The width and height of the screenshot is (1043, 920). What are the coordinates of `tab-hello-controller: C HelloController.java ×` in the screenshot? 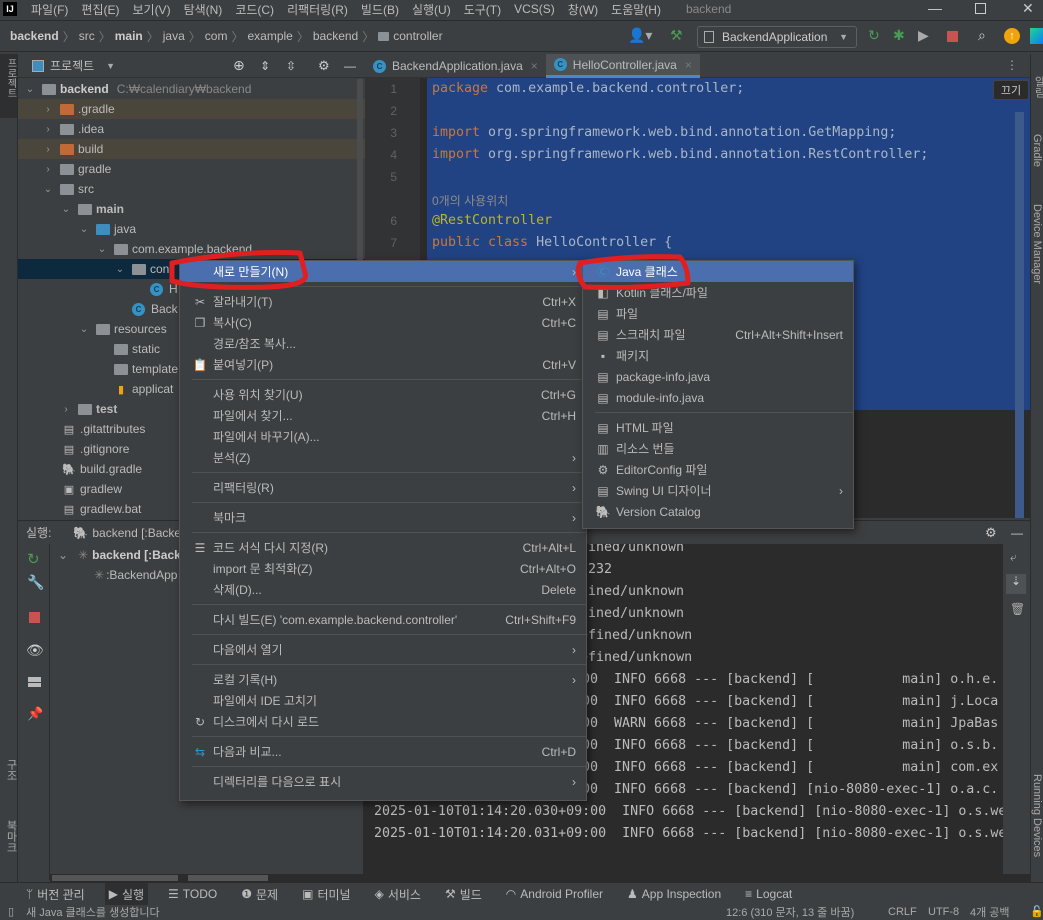 It's located at (622, 66).